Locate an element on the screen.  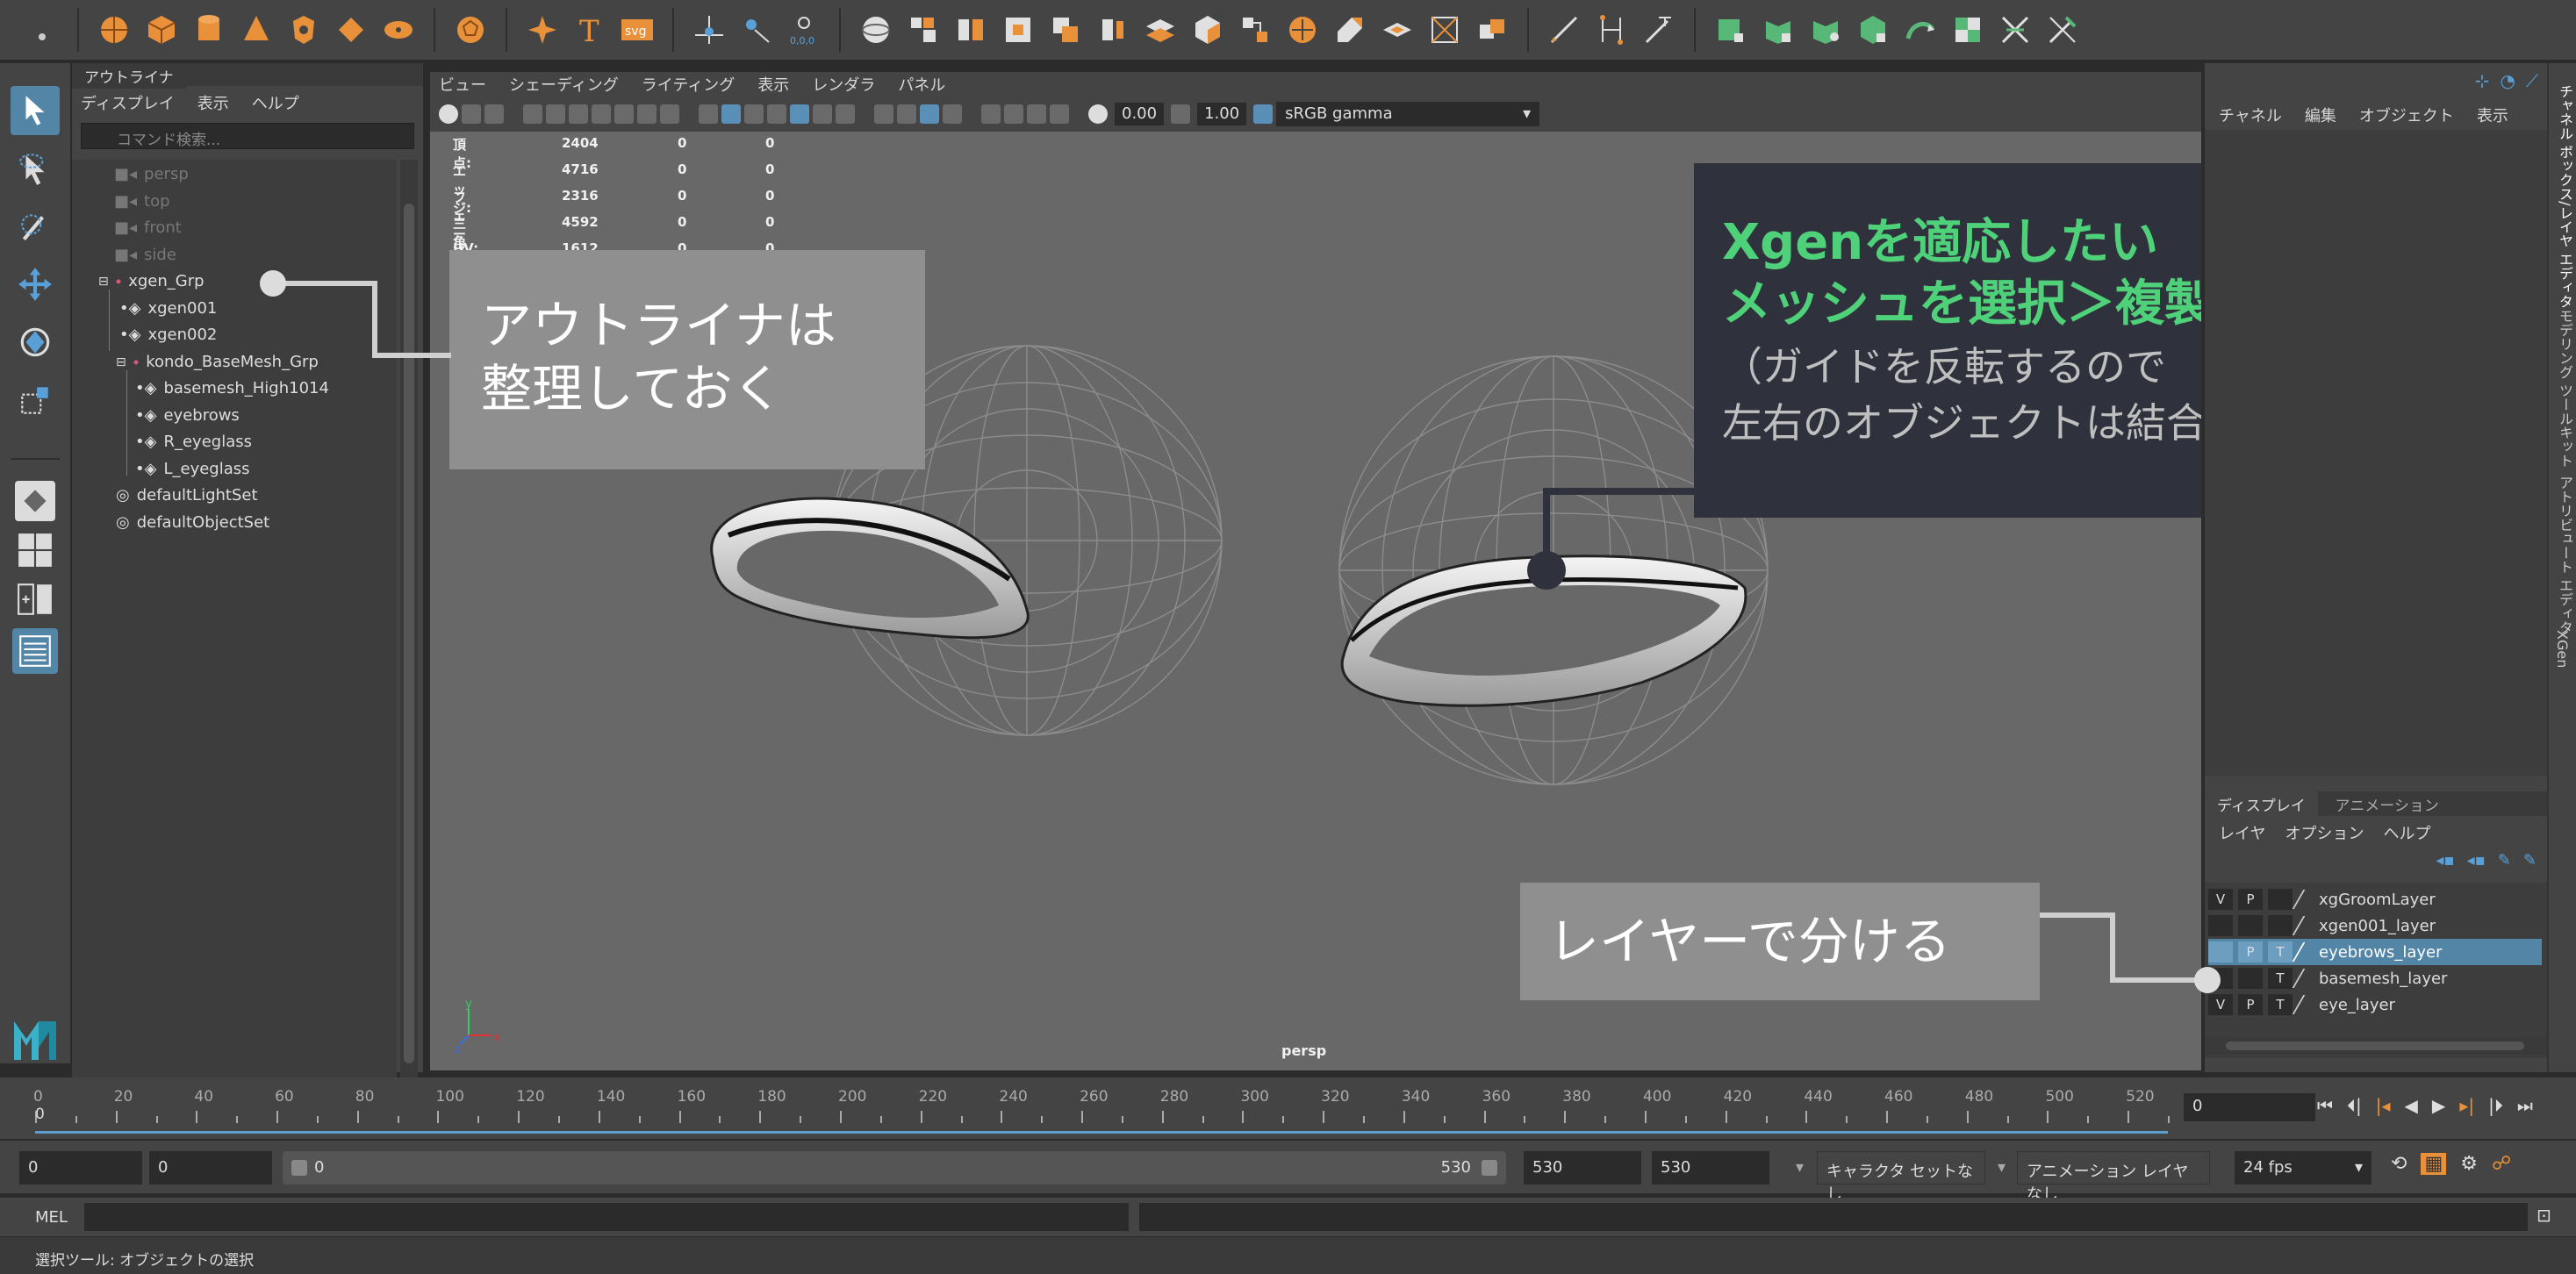
tree-item-defaultobjectset: ◎ defaultObjectSet is located at coordinates (192, 522).